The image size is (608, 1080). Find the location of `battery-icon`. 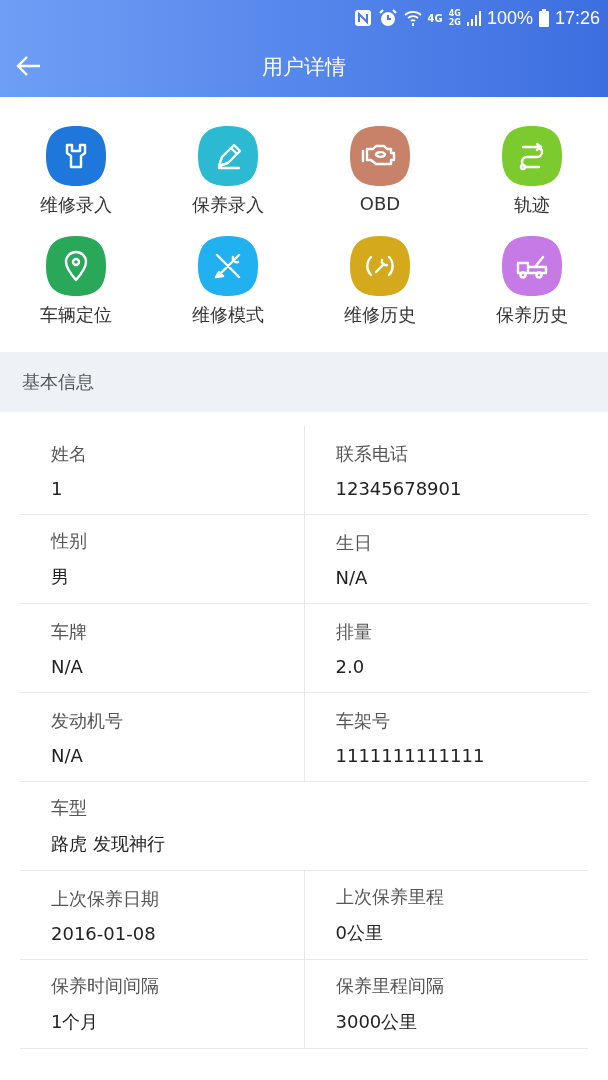

battery-icon is located at coordinates (543, 18).